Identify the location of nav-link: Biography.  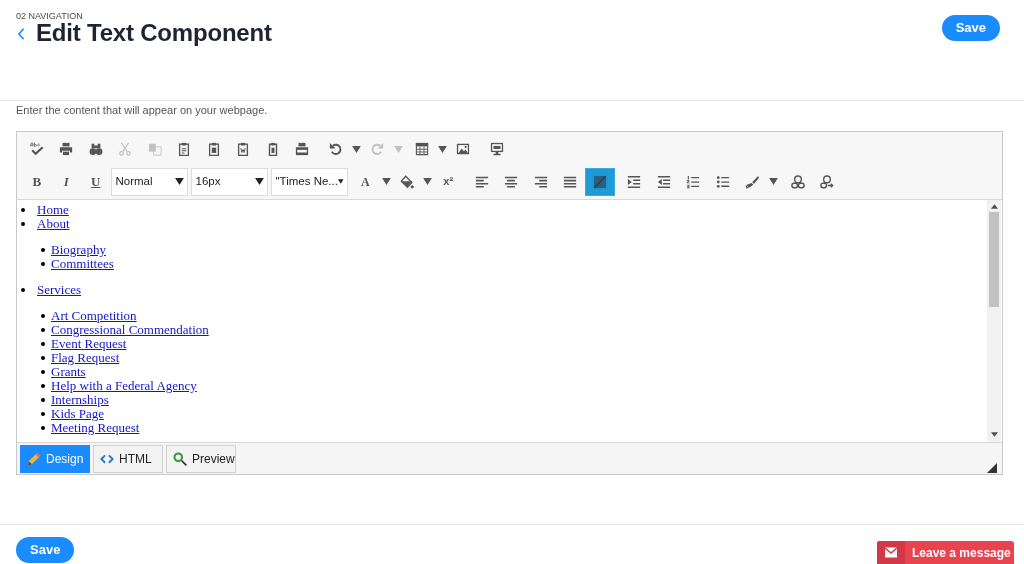
(78, 250).